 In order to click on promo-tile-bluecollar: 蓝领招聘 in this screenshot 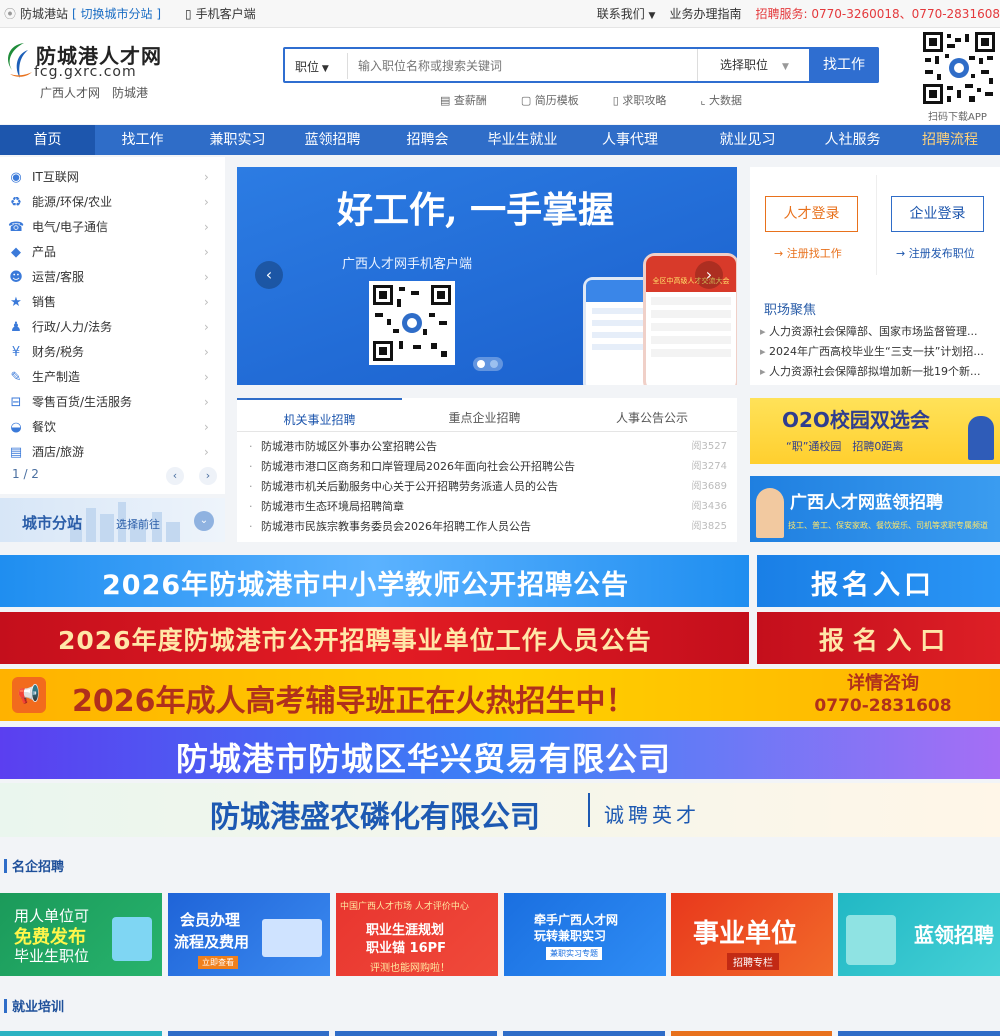, I will do `click(919, 934)`.